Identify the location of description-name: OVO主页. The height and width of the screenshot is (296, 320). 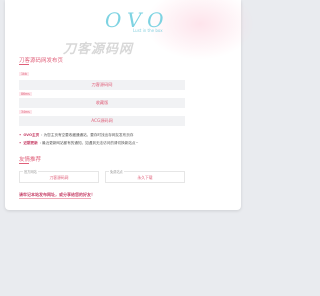
(31, 135).